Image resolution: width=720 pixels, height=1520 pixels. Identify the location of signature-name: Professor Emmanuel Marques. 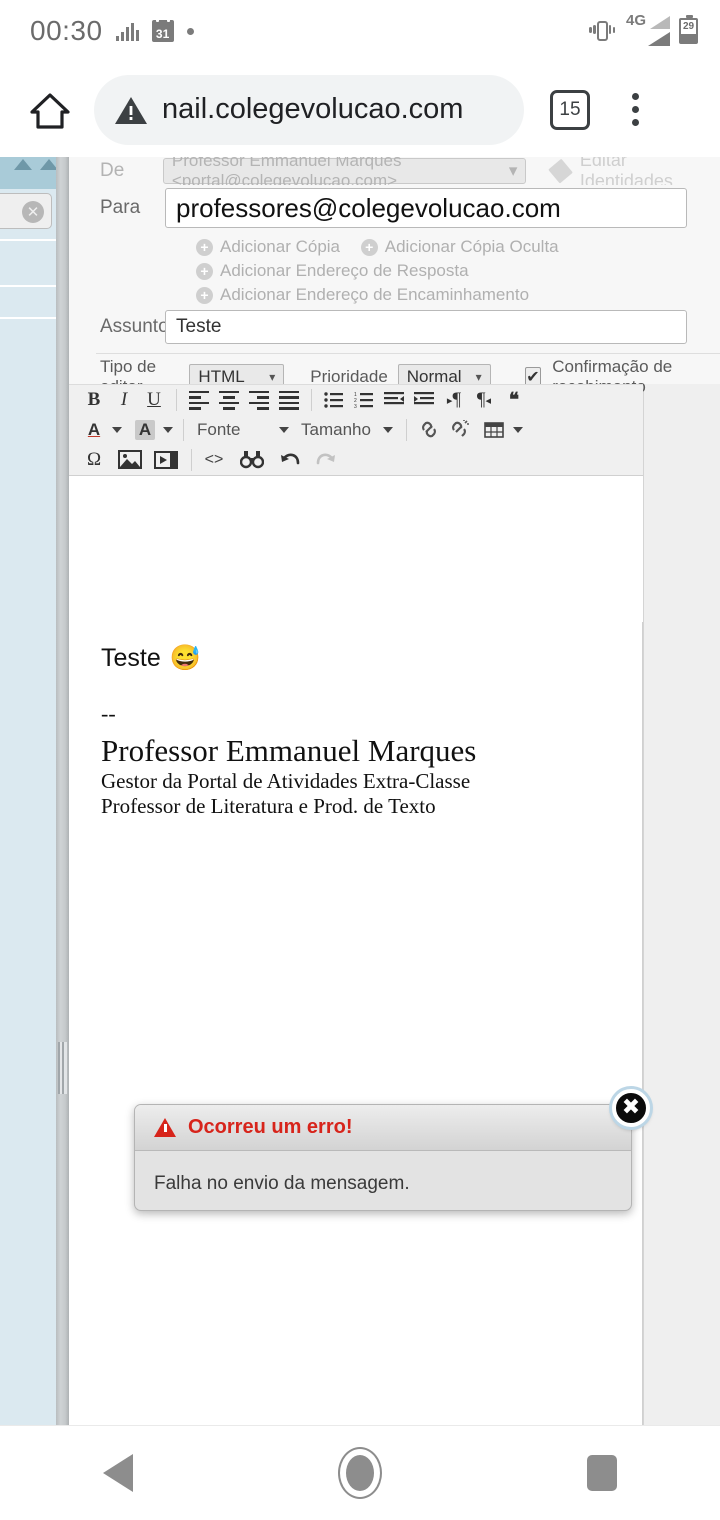
(289, 750).